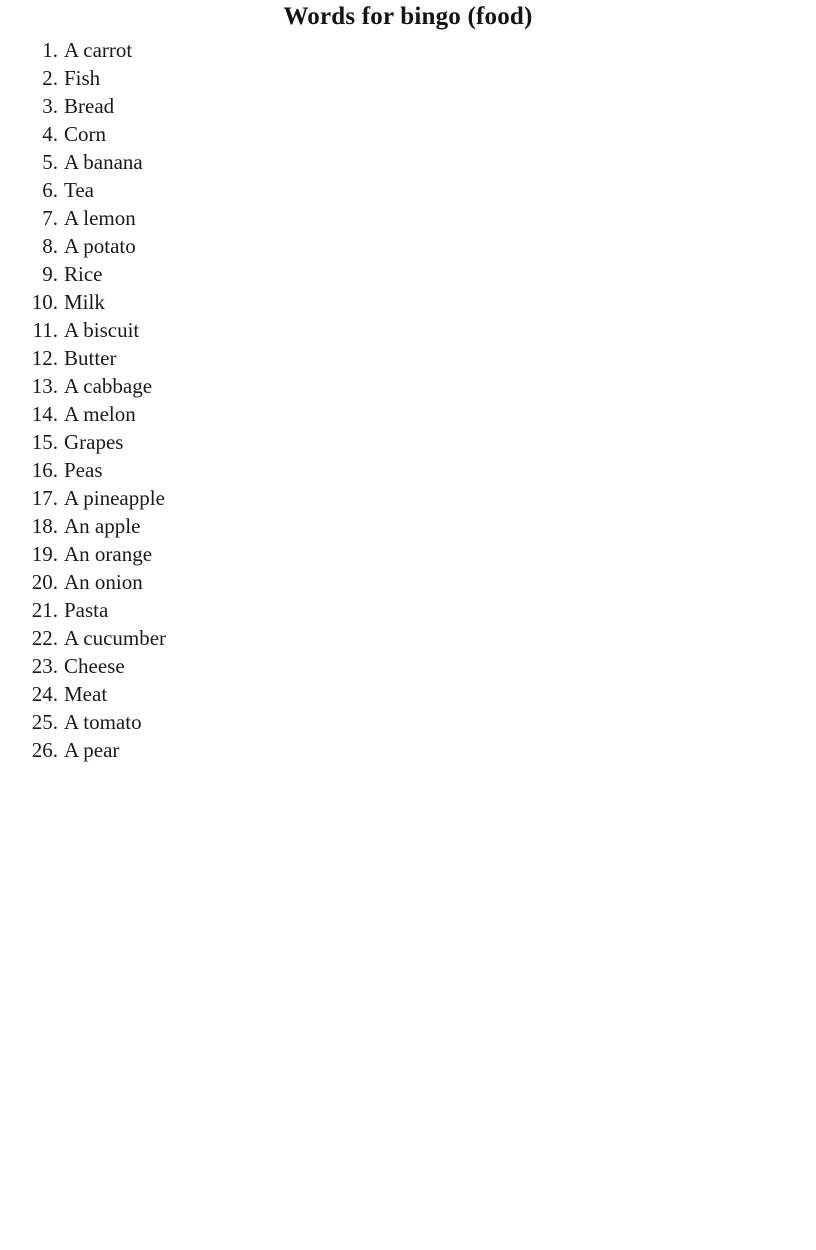 This screenshot has height=1250, width=816. I want to click on list-item: 13. A cabbage, so click(180, 386).